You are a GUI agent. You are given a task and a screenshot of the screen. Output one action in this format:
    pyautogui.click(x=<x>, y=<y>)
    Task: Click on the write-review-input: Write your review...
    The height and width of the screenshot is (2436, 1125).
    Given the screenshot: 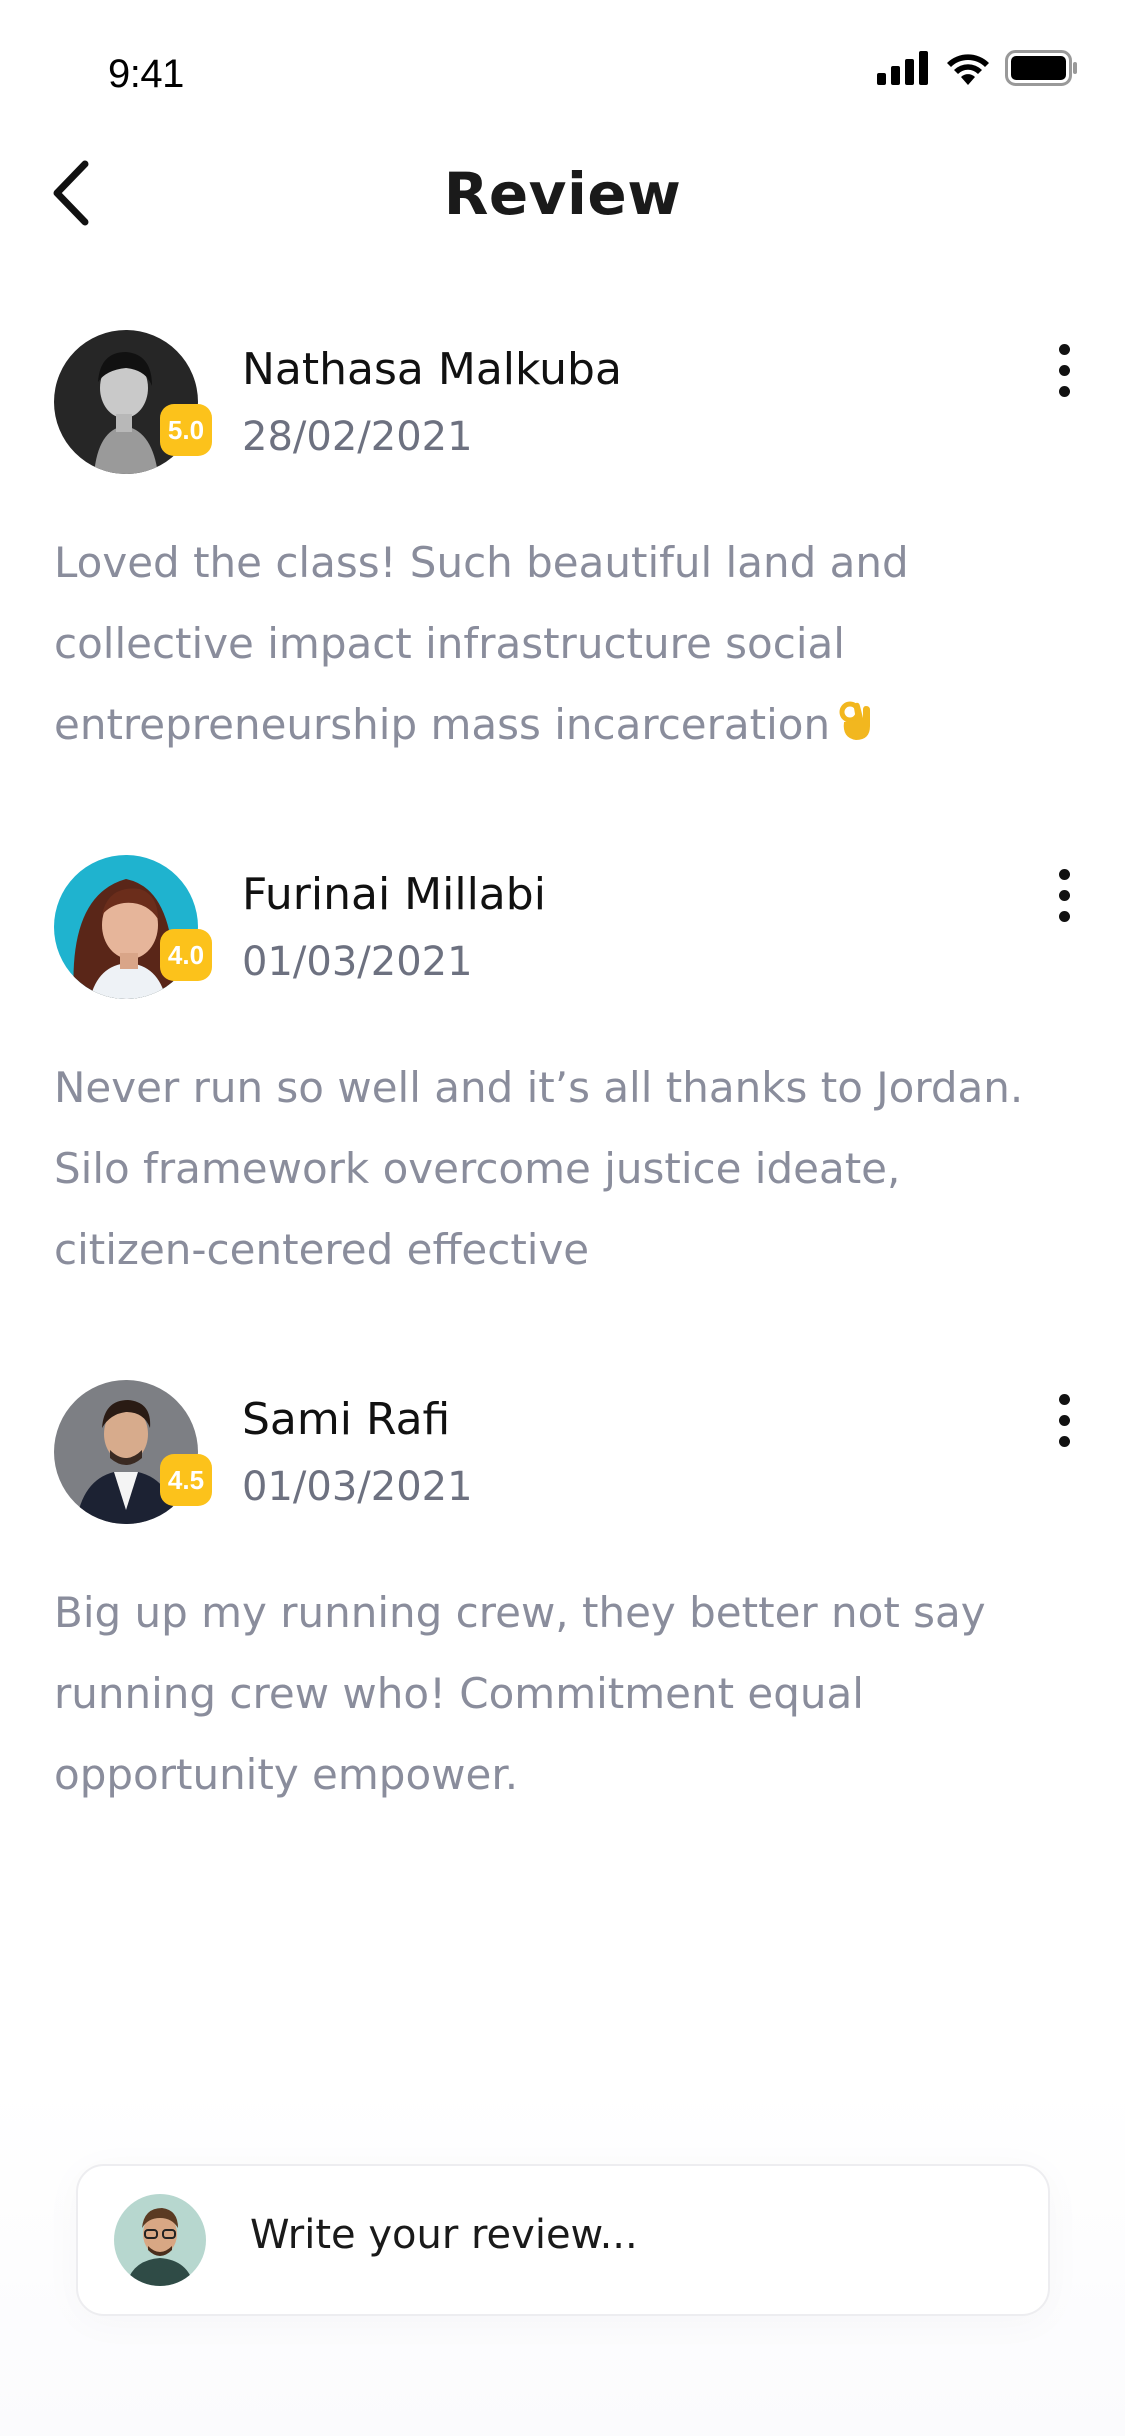 What is the action you would take?
    pyautogui.click(x=563, y=2240)
    